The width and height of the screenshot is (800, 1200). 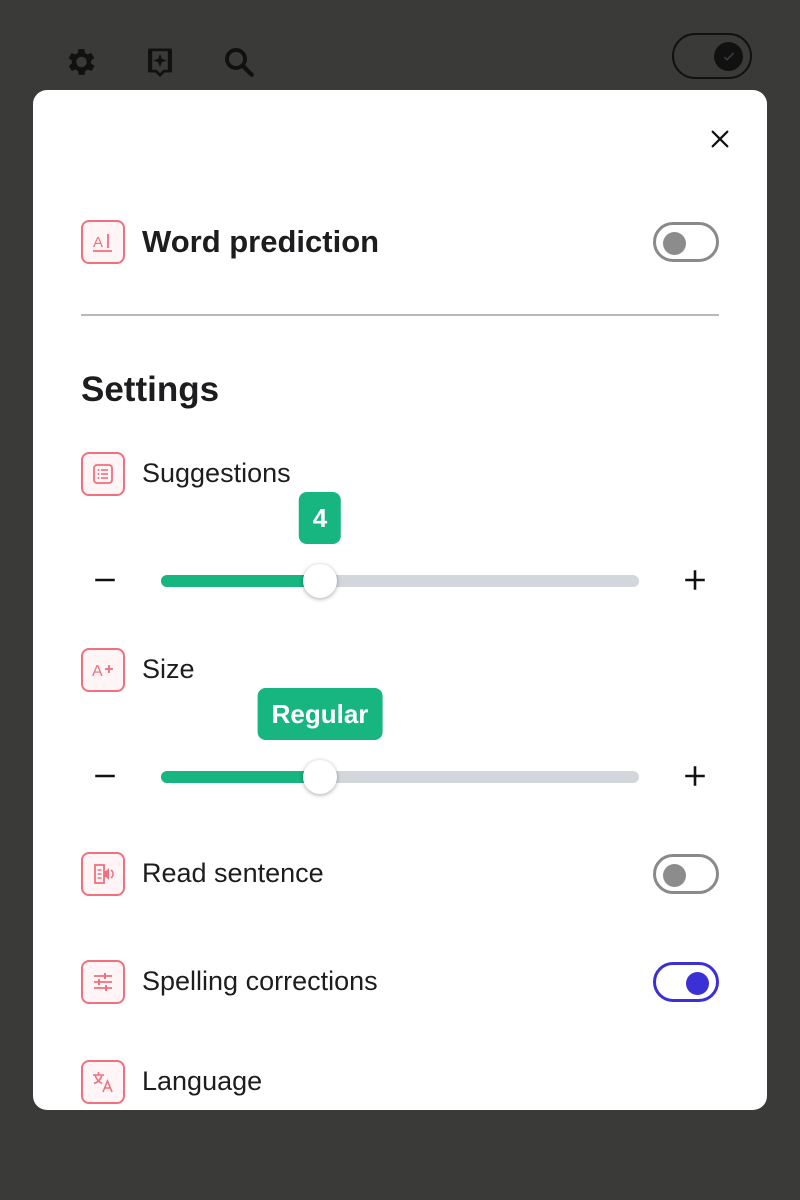 What do you see at coordinates (105, 580) in the screenshot?
I see `suggestions-decrease-button` at bounding box center [105, 580].